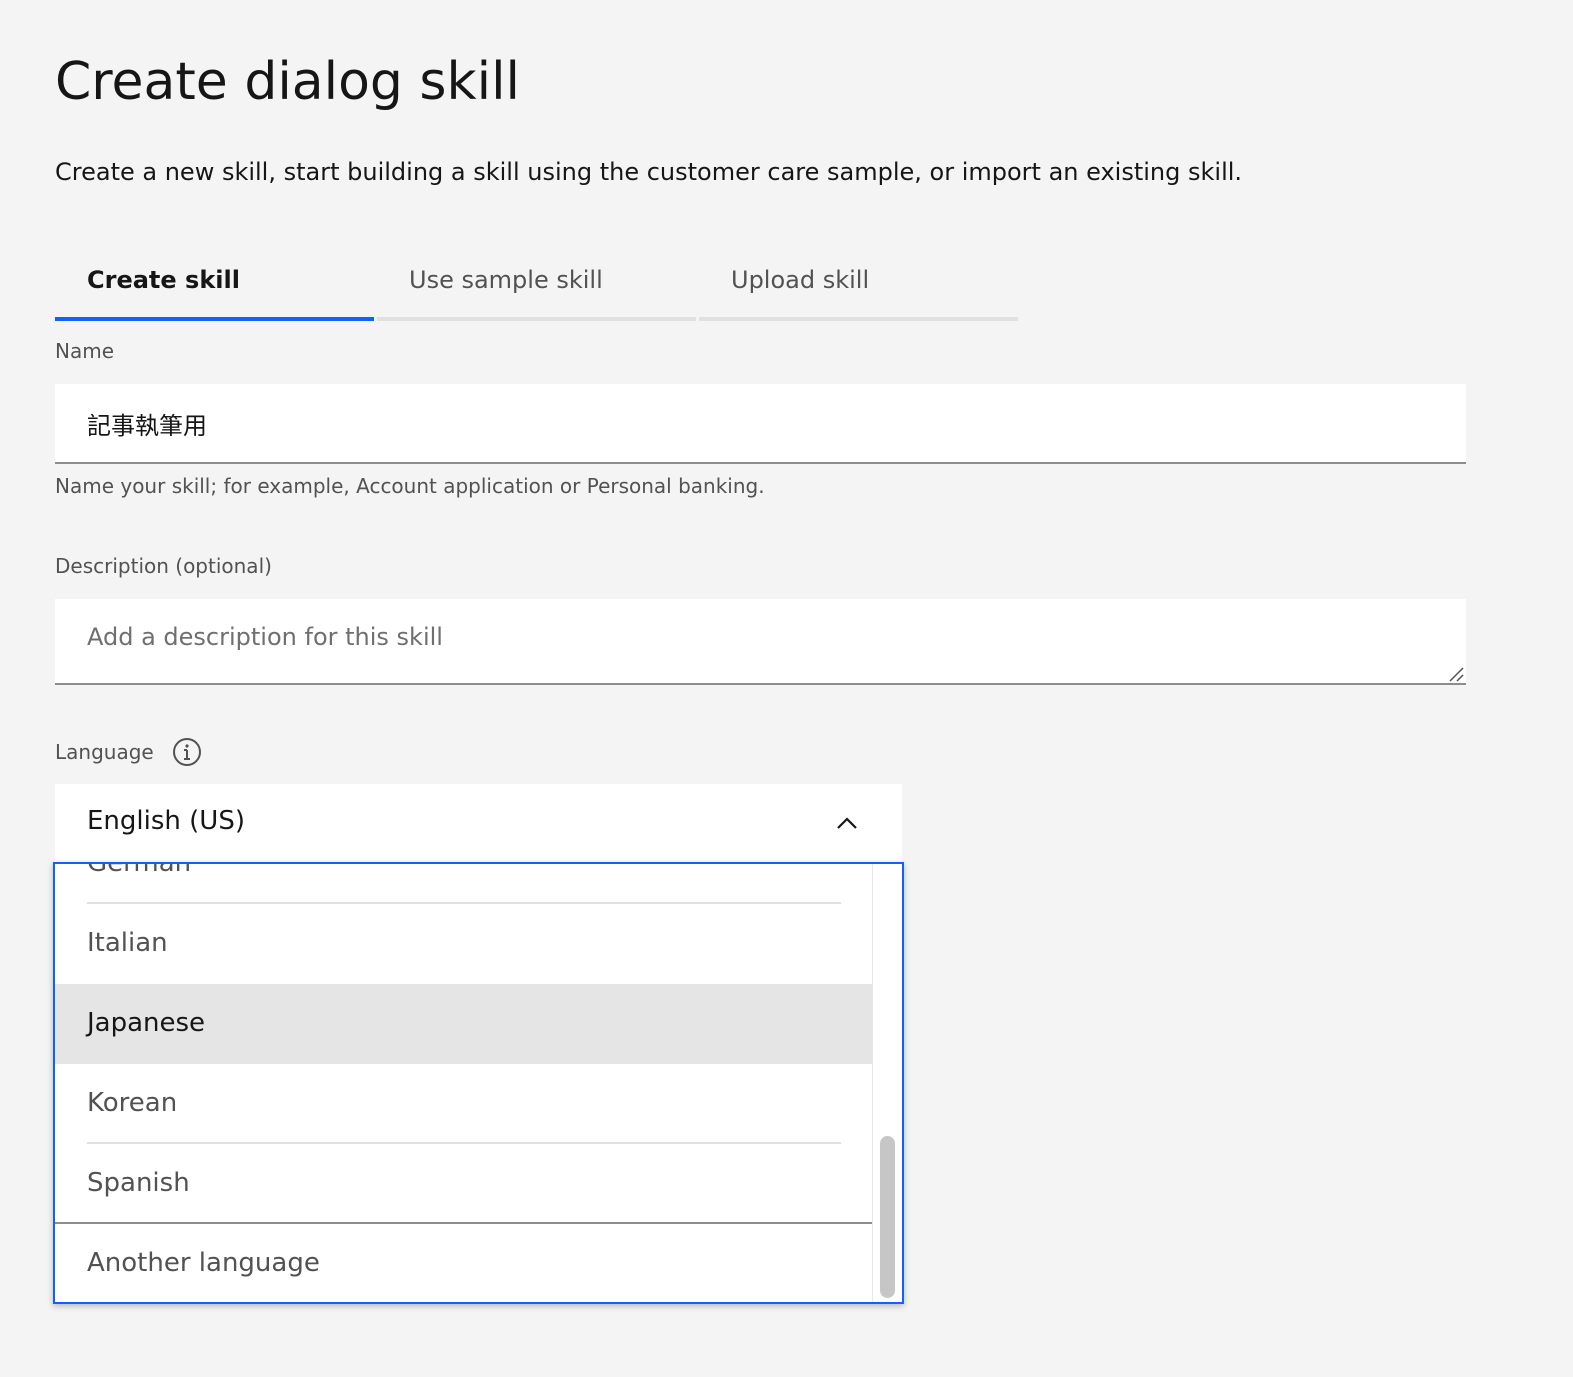  I want to click on menu-scrollbar-thumb, so click(887, 1217).